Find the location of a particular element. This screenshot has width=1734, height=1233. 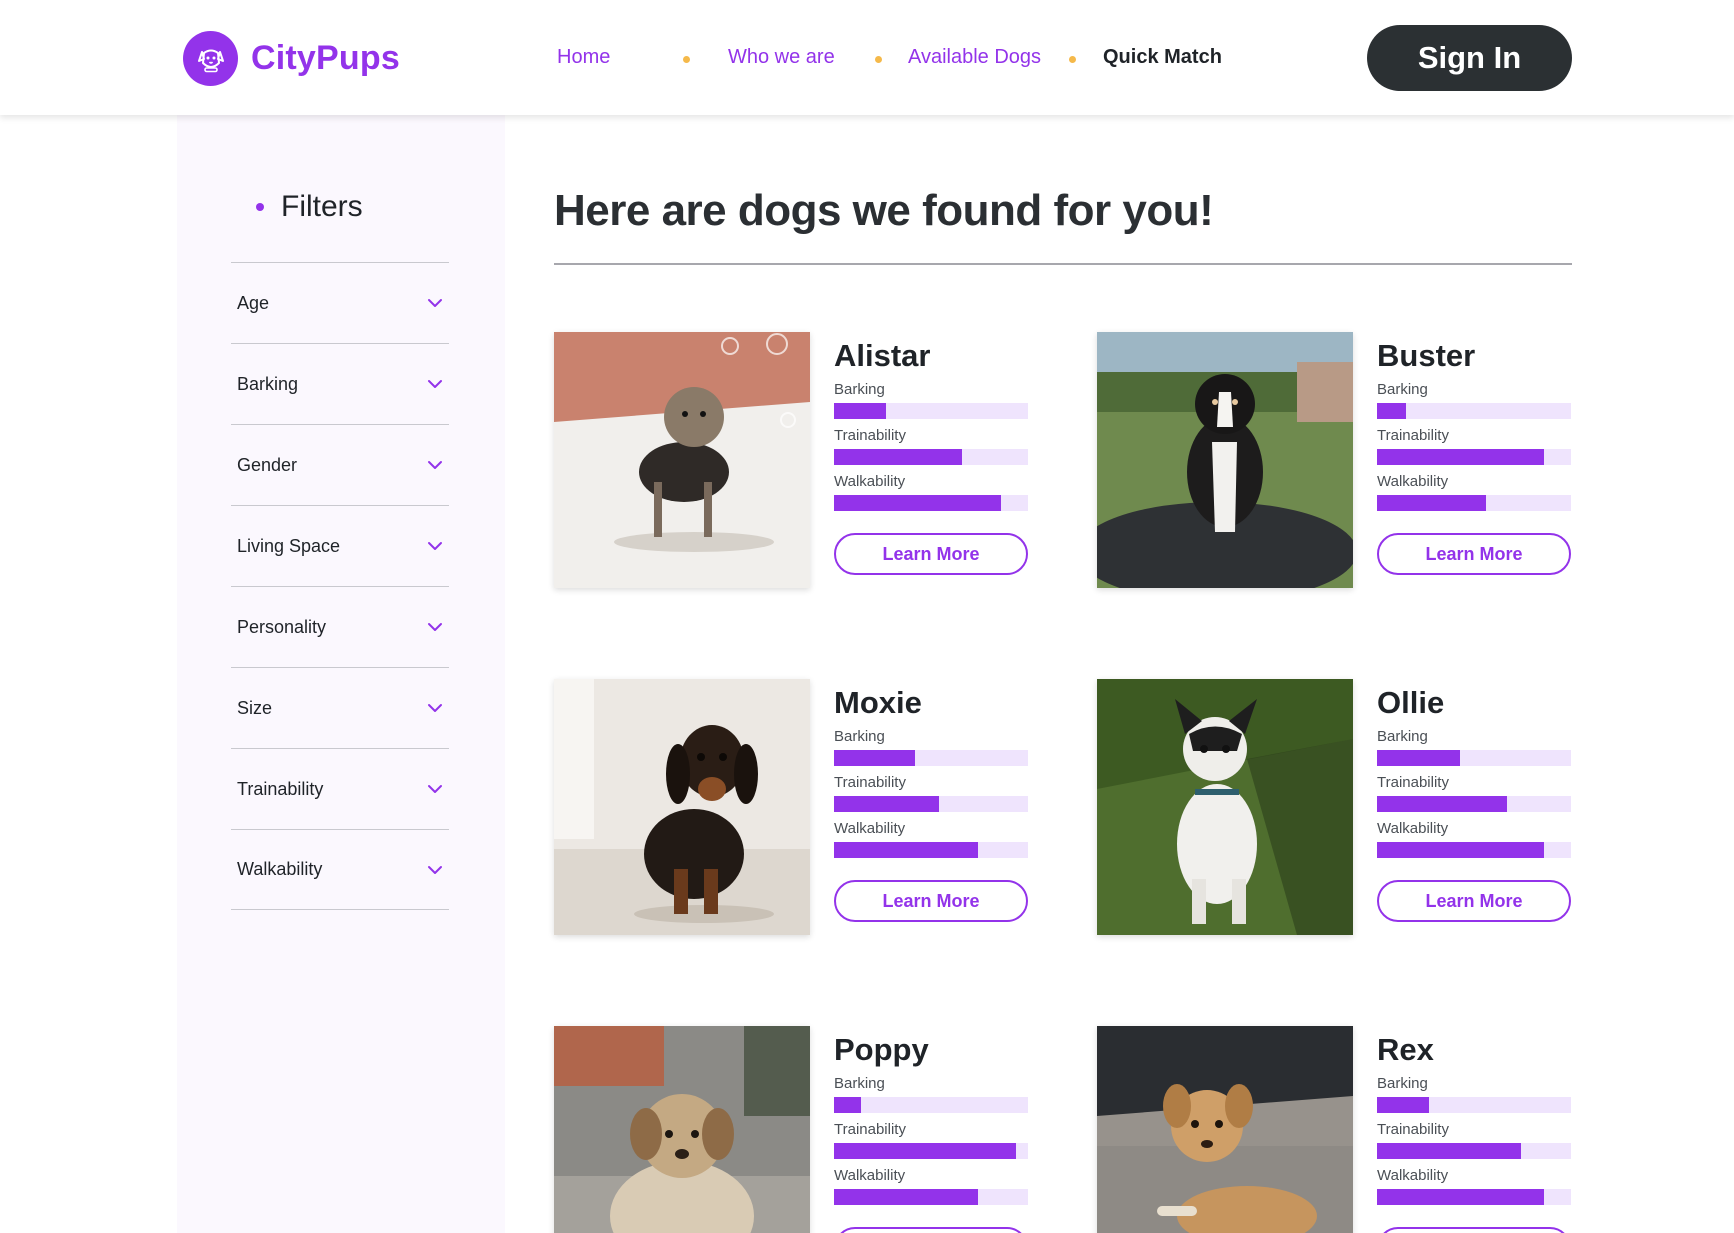

filters-heading: Filters is located at coordinates (309, 207).